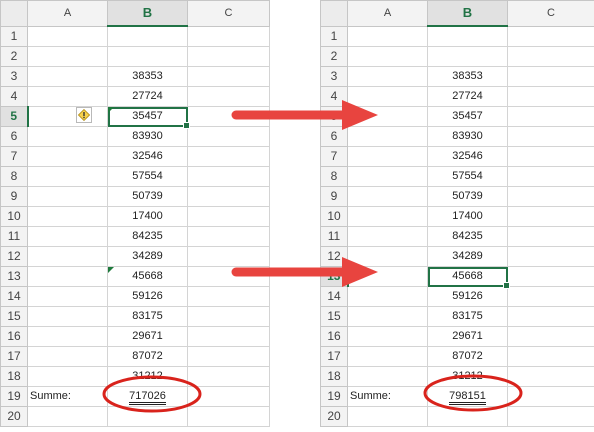 This screenshot has width=594, height=432. Describe the element at coordinates (147, 96) in the screenshot. I see `cell-b: 27724` at that location.